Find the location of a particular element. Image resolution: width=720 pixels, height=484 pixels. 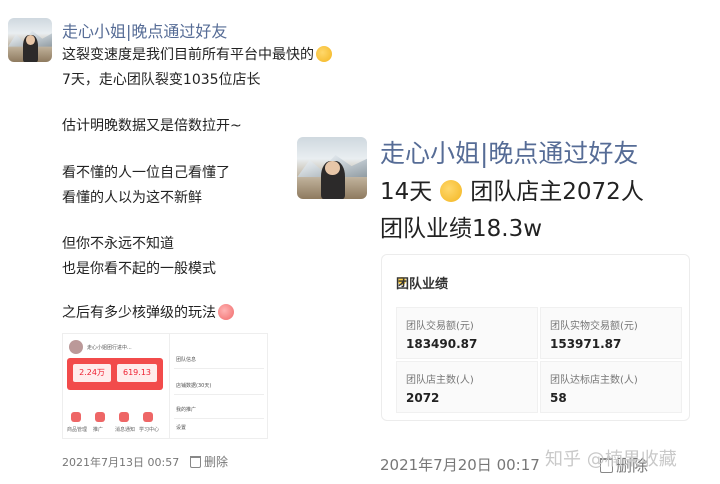

thumb-icon-label: 商品管理 is located at coordinates (77, 430).